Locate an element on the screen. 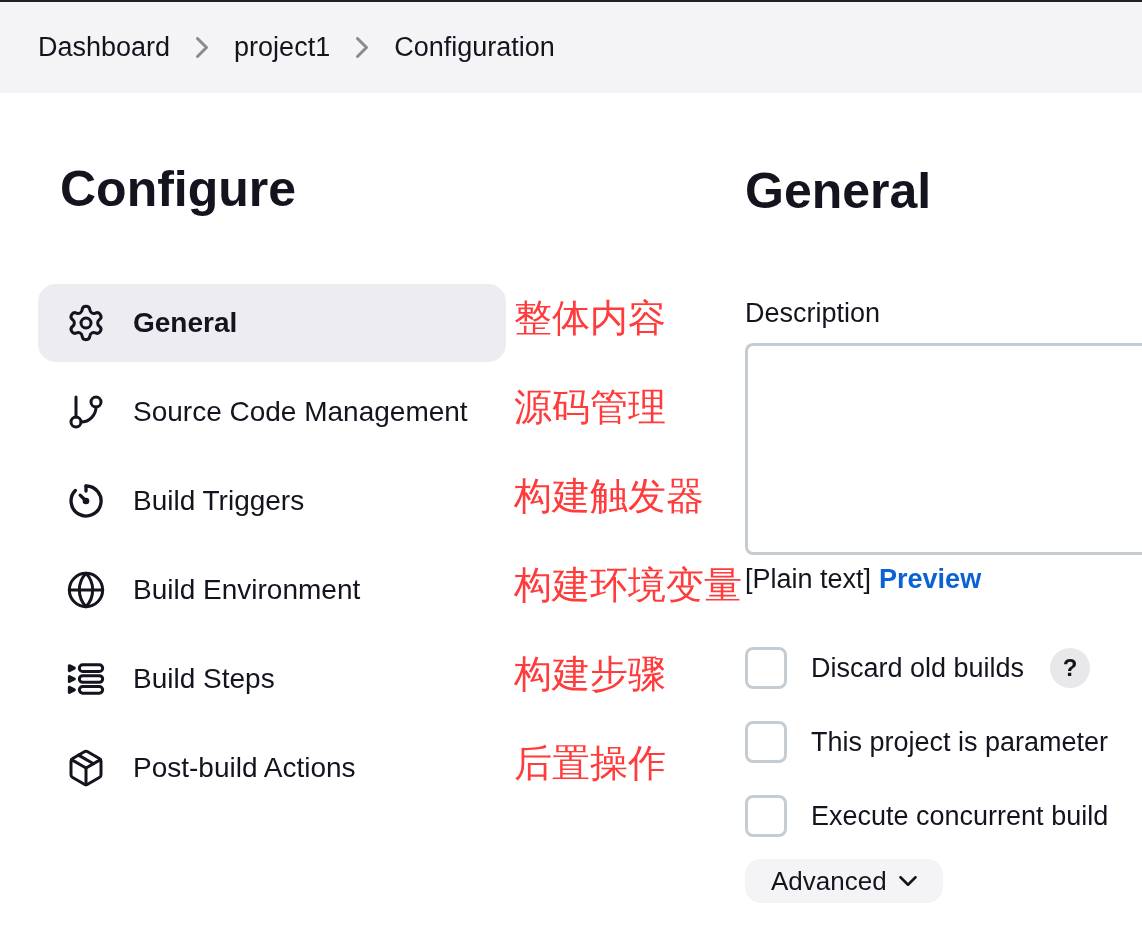 Image resolution: width=1142 pixels, height=944 pixels. sidebar-item: General is located at coordinates (272, 323).